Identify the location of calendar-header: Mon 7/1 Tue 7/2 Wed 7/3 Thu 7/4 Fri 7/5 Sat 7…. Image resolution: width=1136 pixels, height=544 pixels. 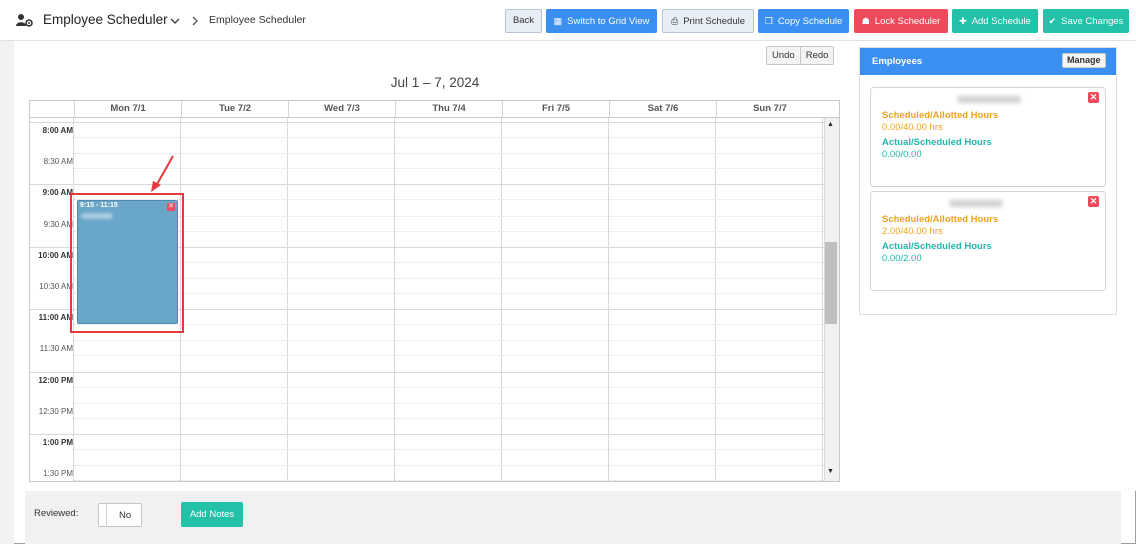
(434, 109).